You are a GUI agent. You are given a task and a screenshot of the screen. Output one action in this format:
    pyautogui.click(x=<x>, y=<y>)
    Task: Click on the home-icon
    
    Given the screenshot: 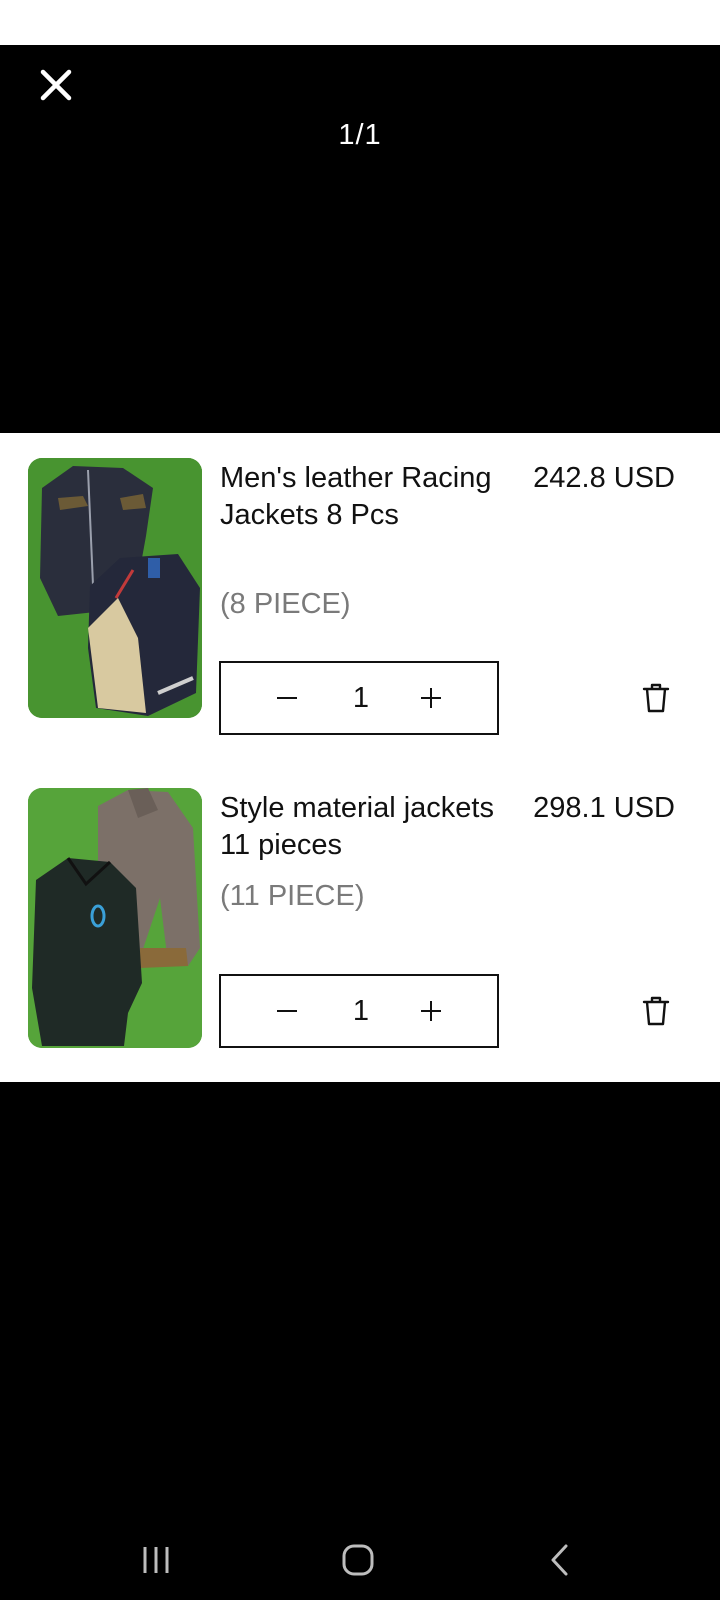 What is the action you would take?
    pyautogui.click(x=358, y=1560)
    